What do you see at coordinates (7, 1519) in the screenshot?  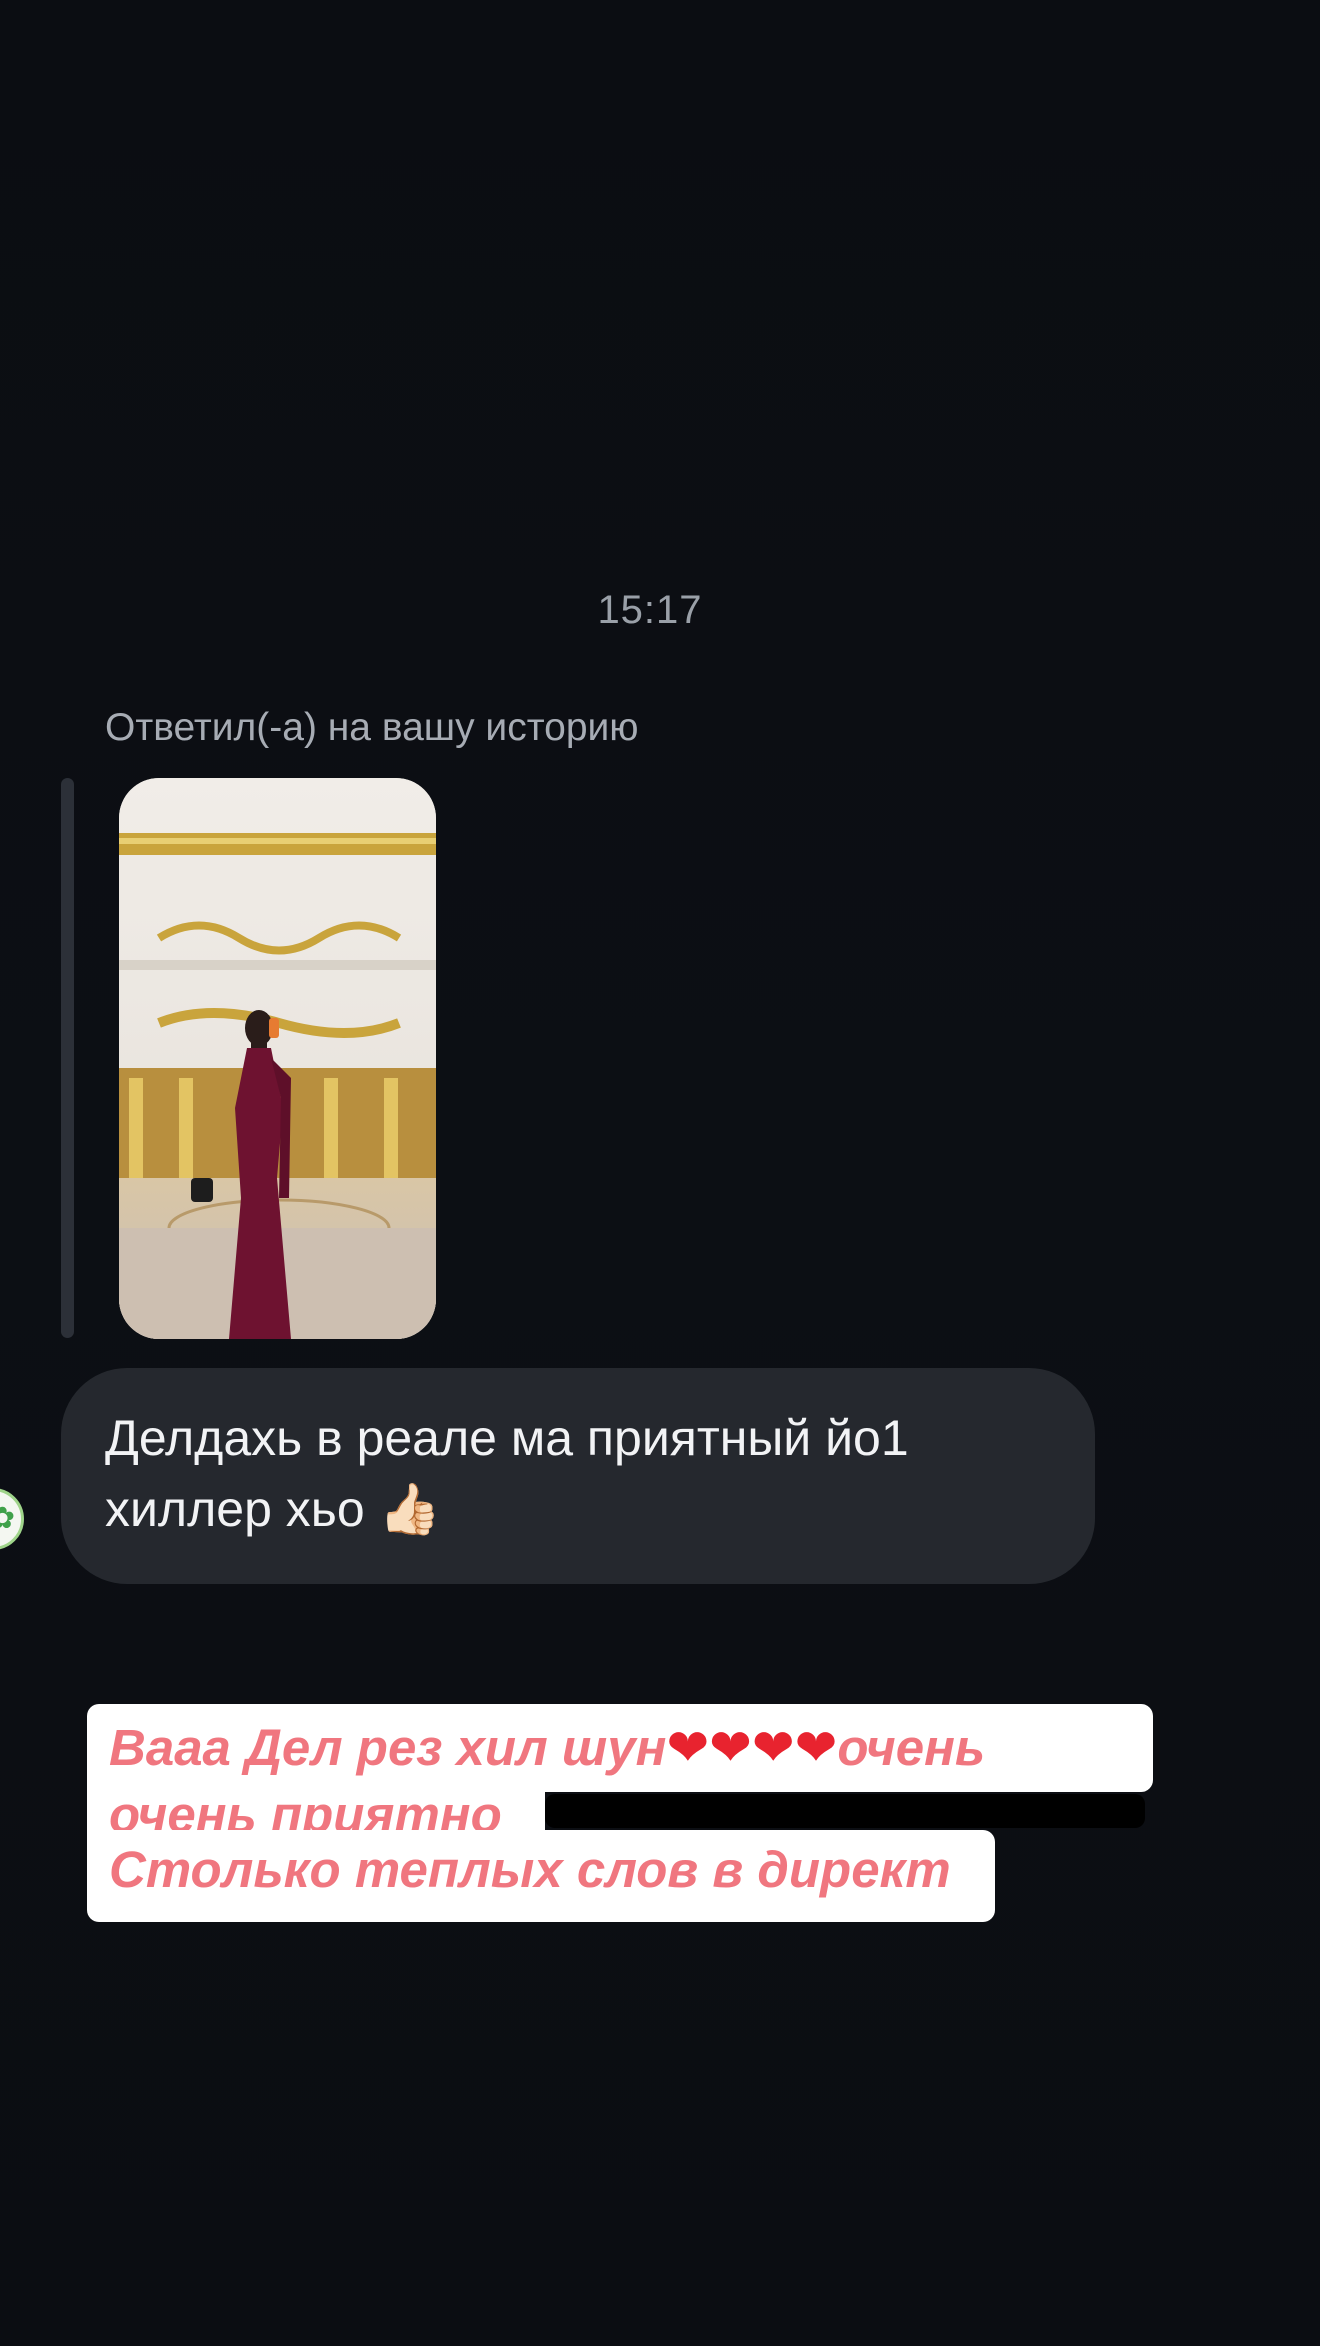 I see `avatar-icon: ✿` at bounding box center [7, 1519].